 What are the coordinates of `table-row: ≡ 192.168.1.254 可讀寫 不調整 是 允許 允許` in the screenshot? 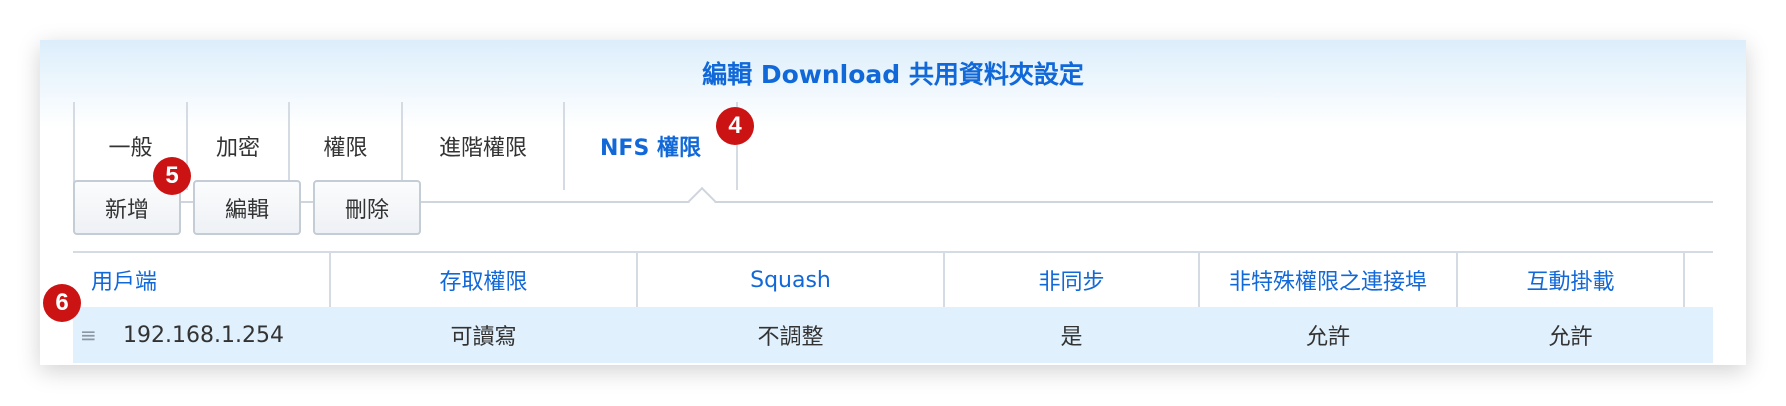 It's located at (893, 335).